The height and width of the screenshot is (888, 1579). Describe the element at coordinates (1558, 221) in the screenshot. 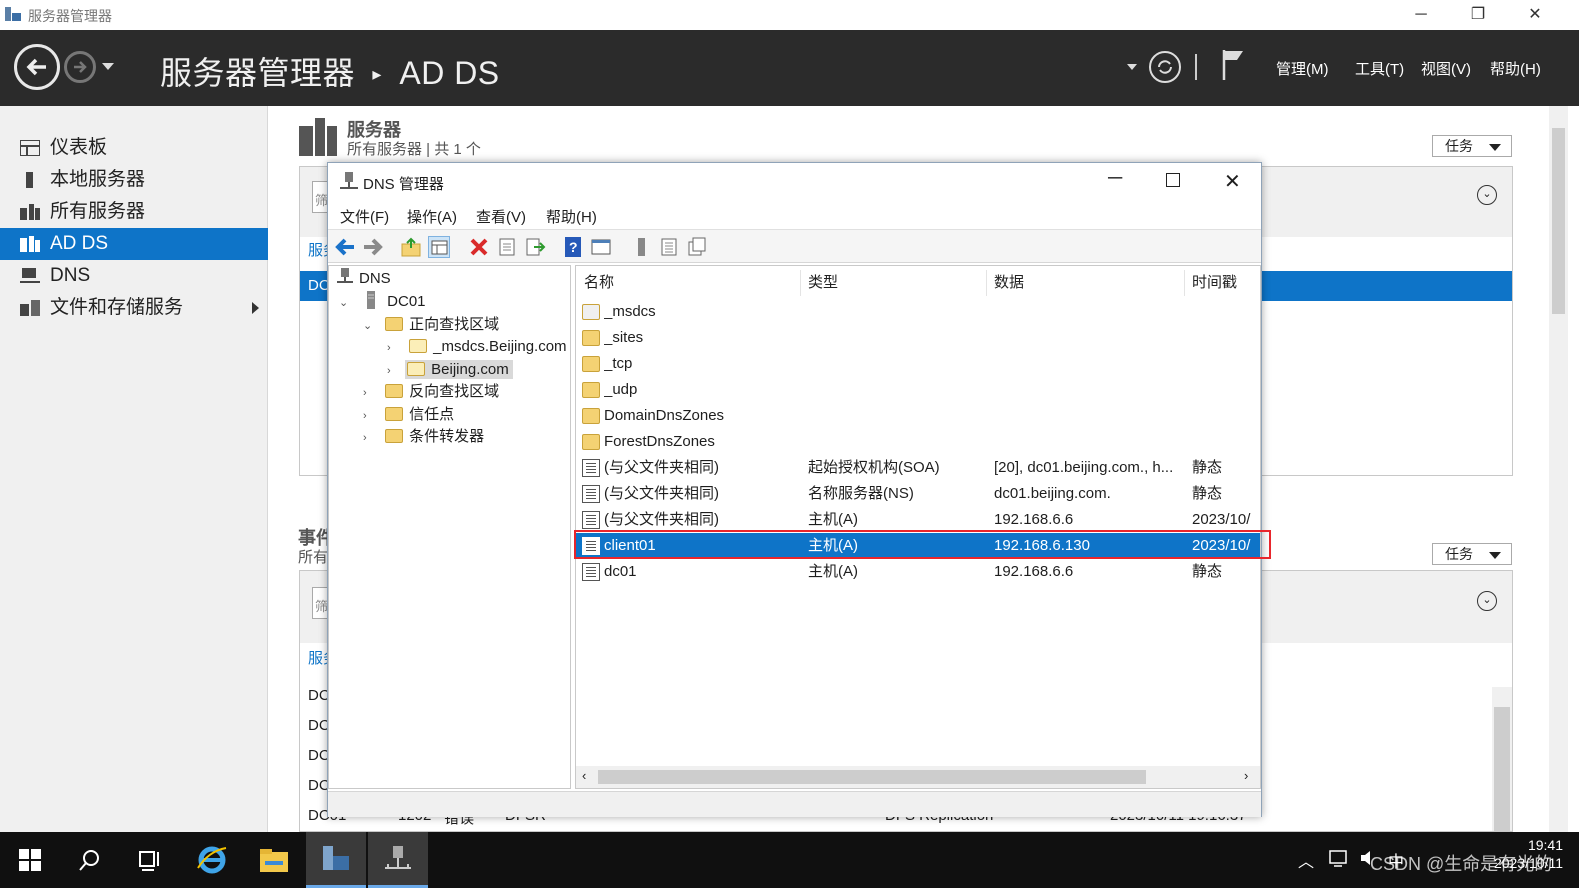

I see `page-scroll-thumb` at that location.